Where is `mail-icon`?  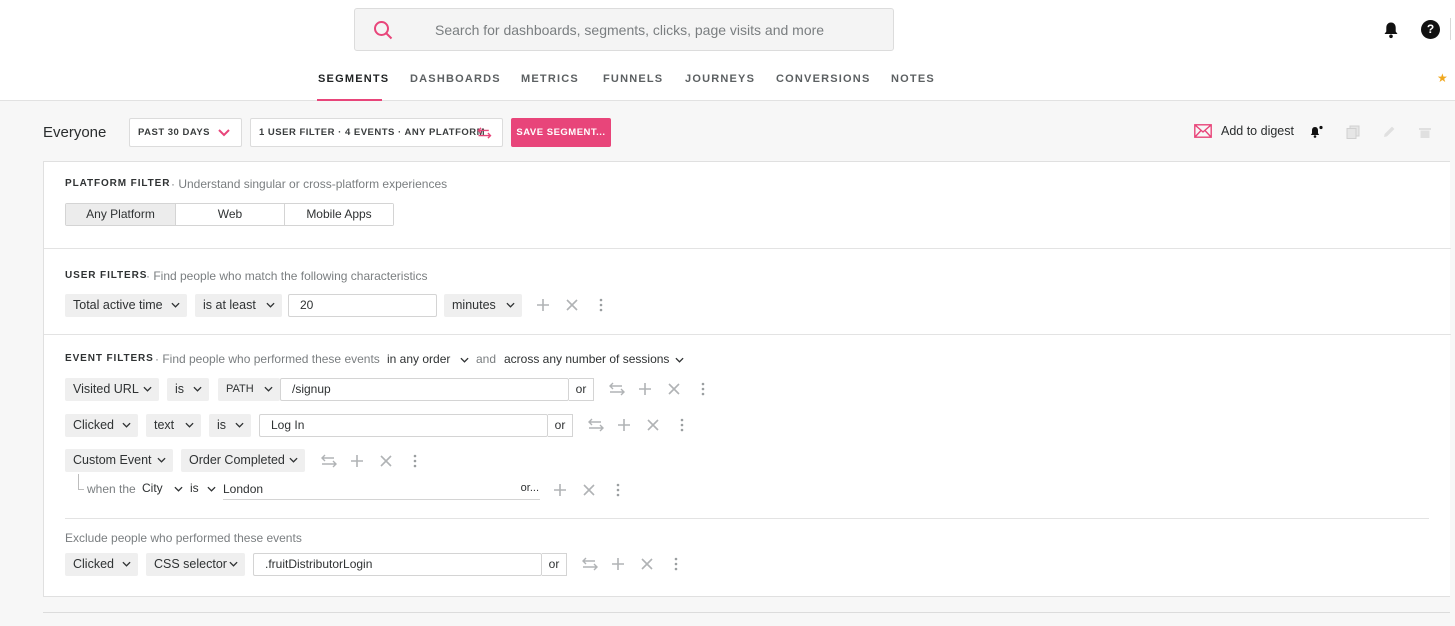
mail-icon is located at coordinates (1203, 131).